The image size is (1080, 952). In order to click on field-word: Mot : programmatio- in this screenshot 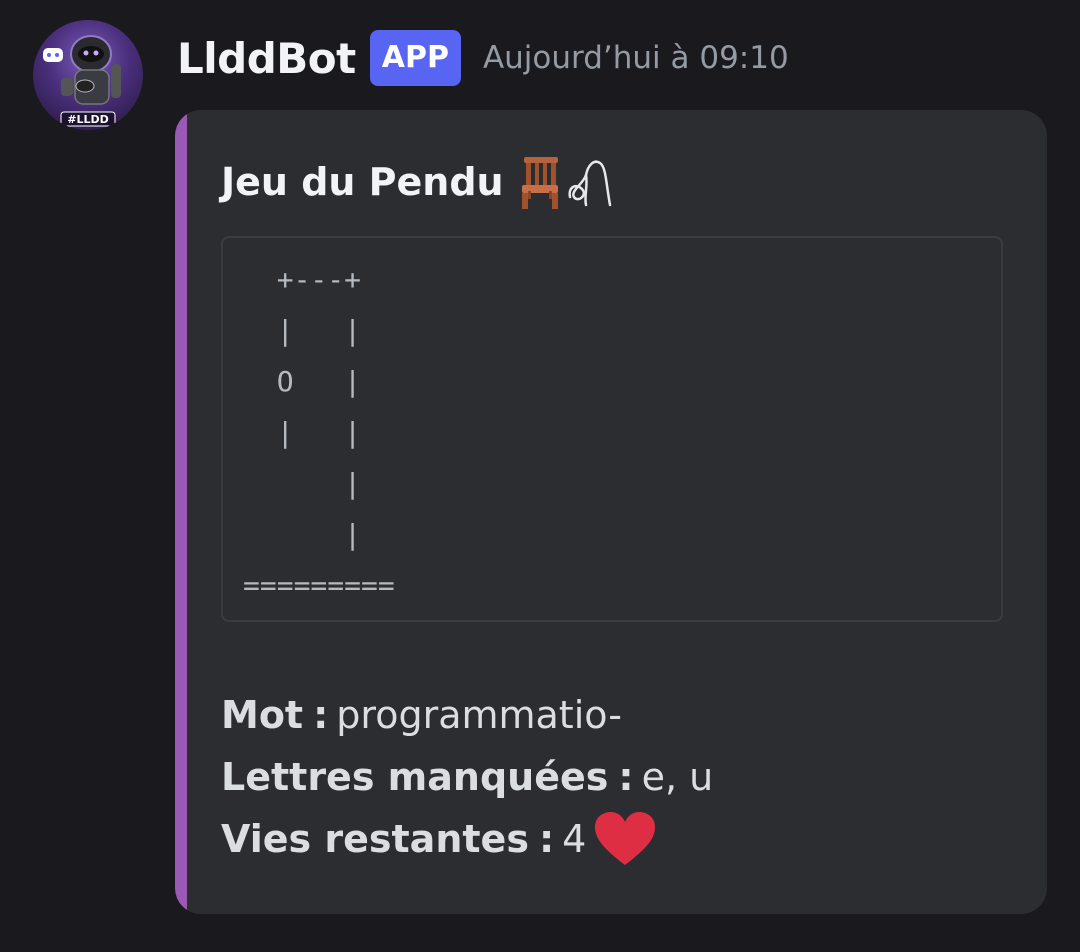, I will do `click(467, 715)`.